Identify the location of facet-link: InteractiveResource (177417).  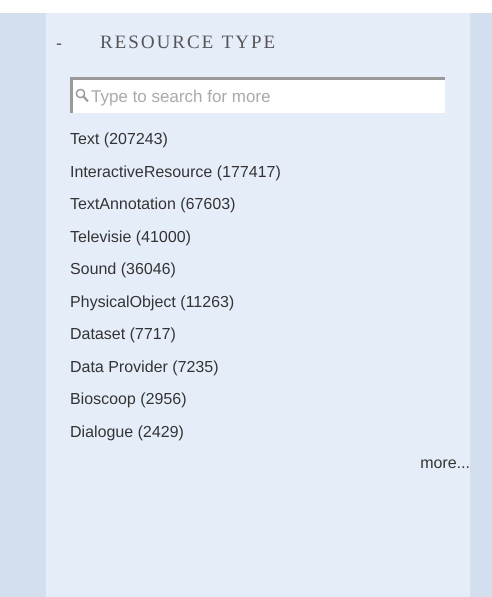
(175, 172).